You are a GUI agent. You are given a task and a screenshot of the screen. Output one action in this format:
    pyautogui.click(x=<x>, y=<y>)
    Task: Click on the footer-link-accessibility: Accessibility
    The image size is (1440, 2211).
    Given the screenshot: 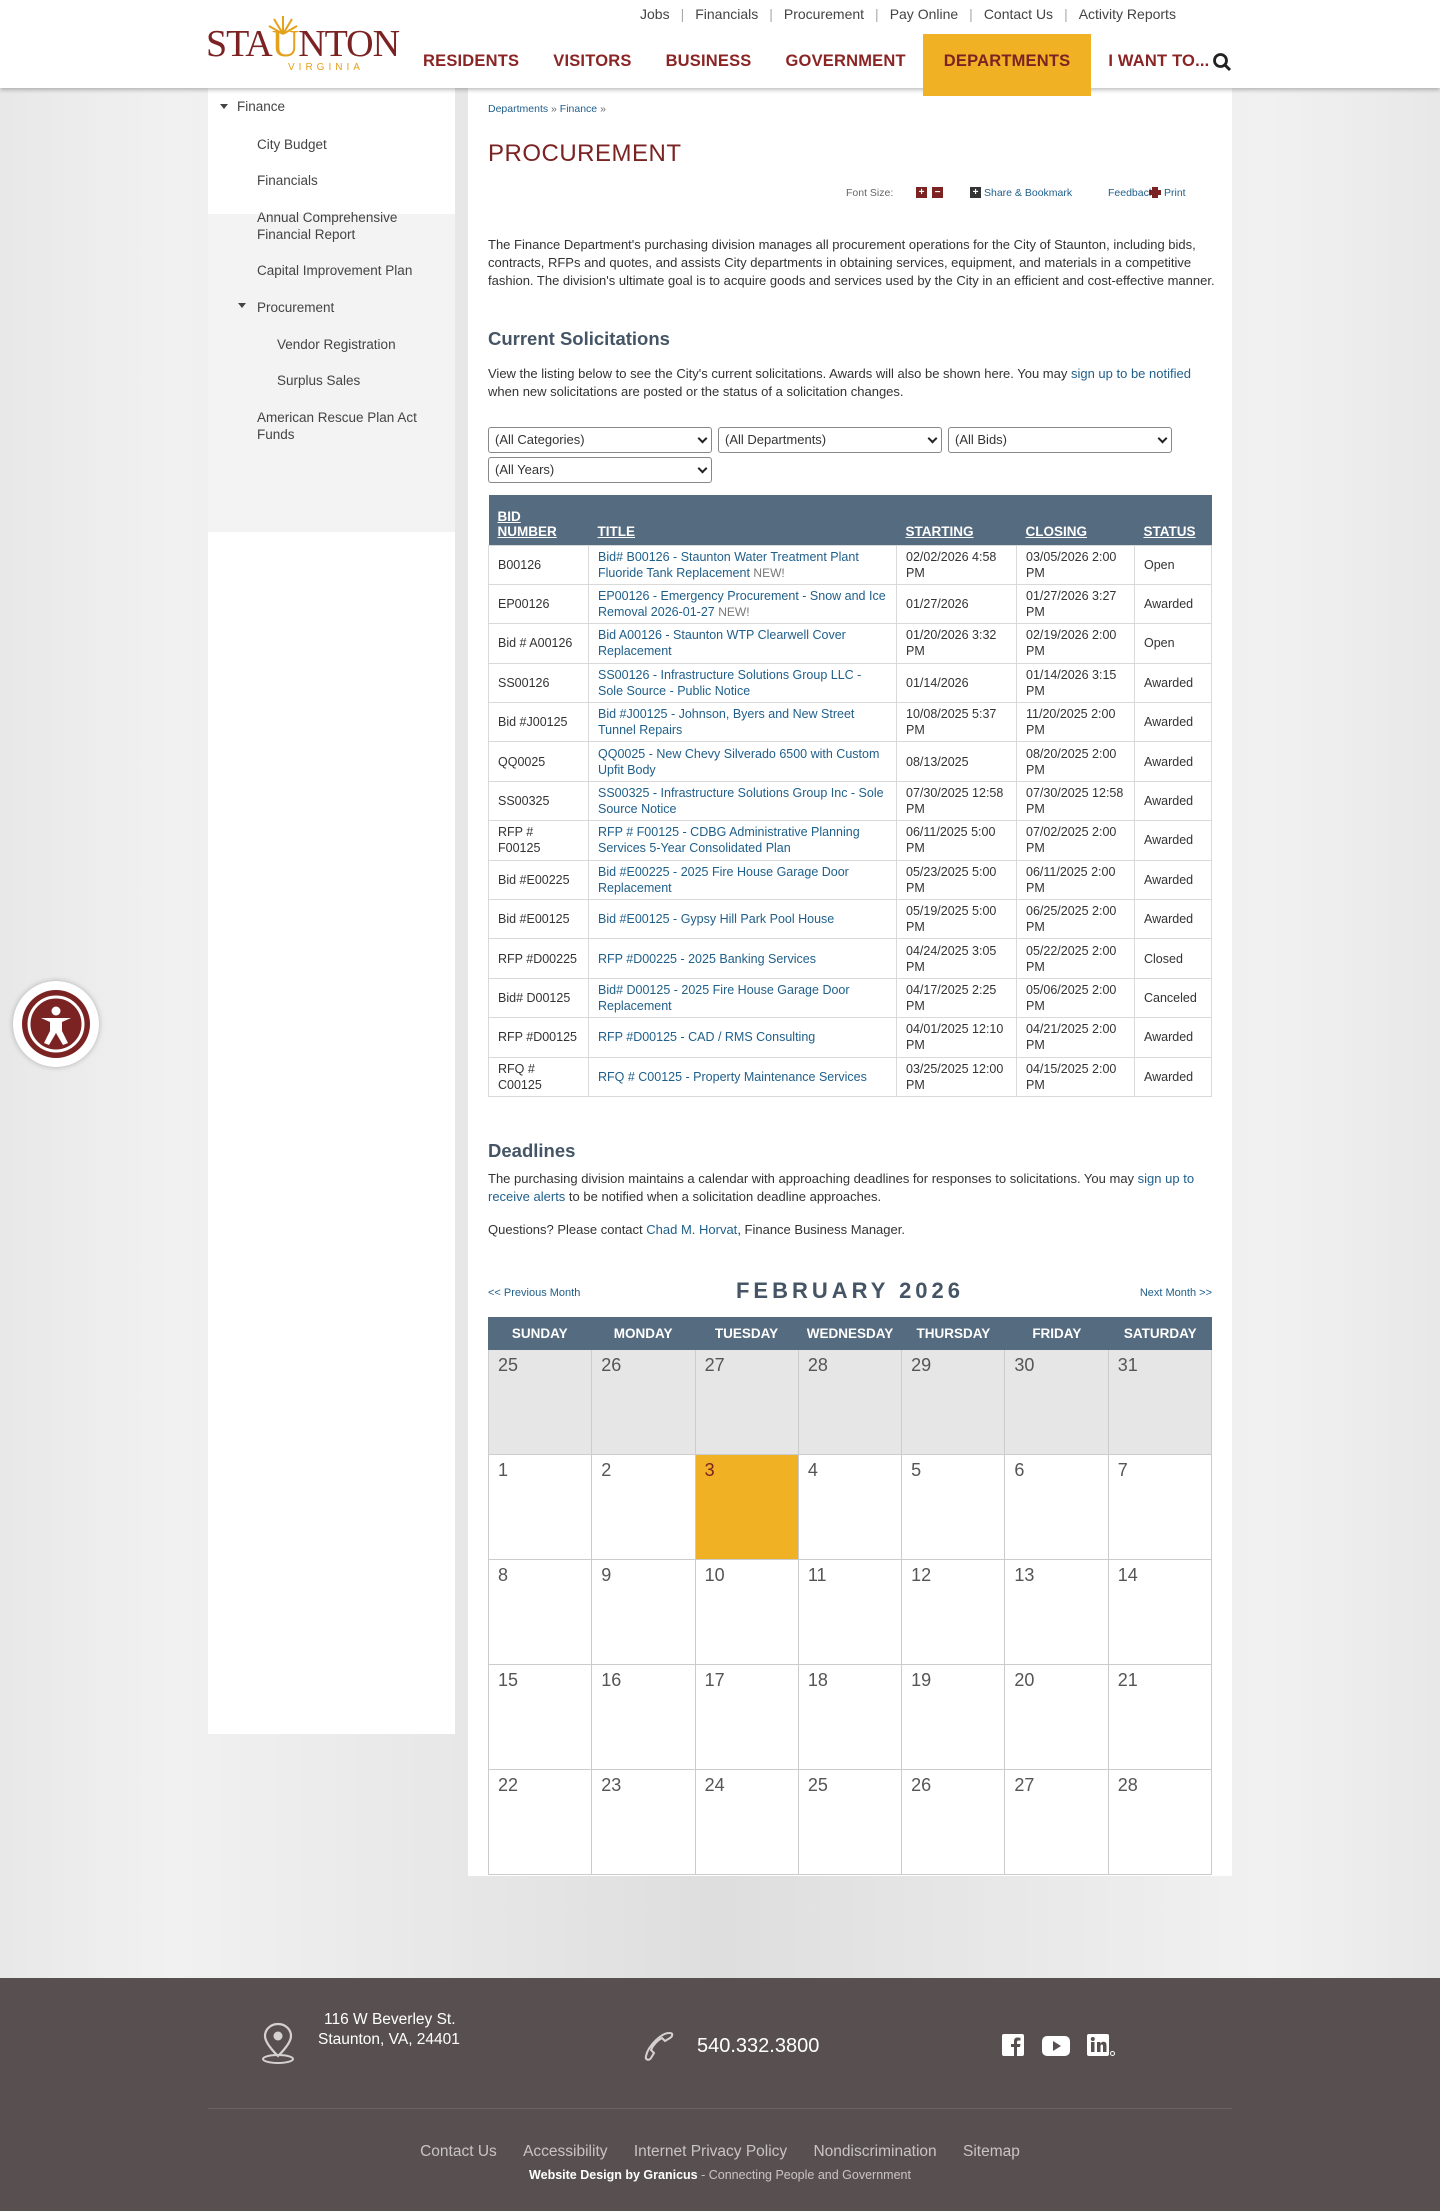 What is the action you would take?
    pyautogui.click(x=565, y=2151)
    